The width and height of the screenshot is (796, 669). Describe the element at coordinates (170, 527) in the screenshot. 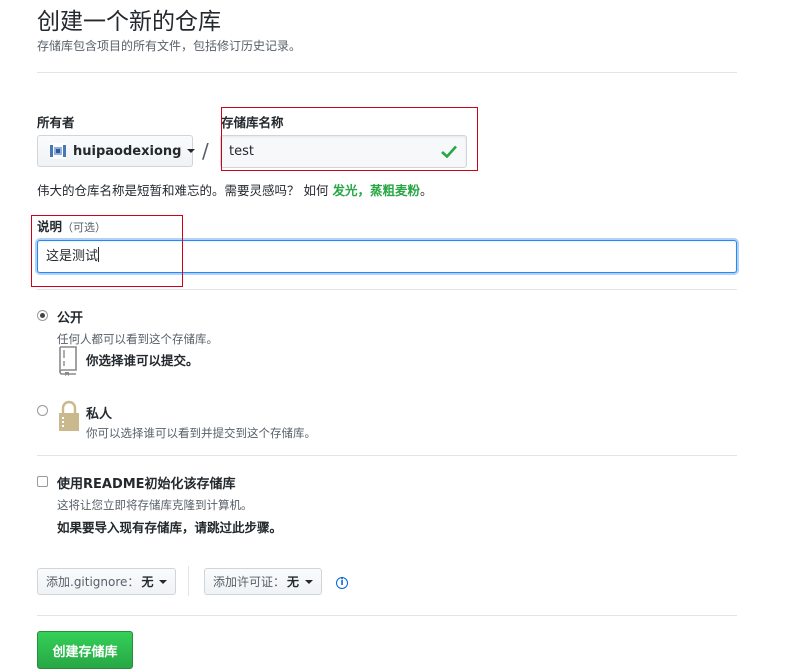

I see `readme-extra: 如果要导入现有存储库，请跳过此步骤。` at that location.